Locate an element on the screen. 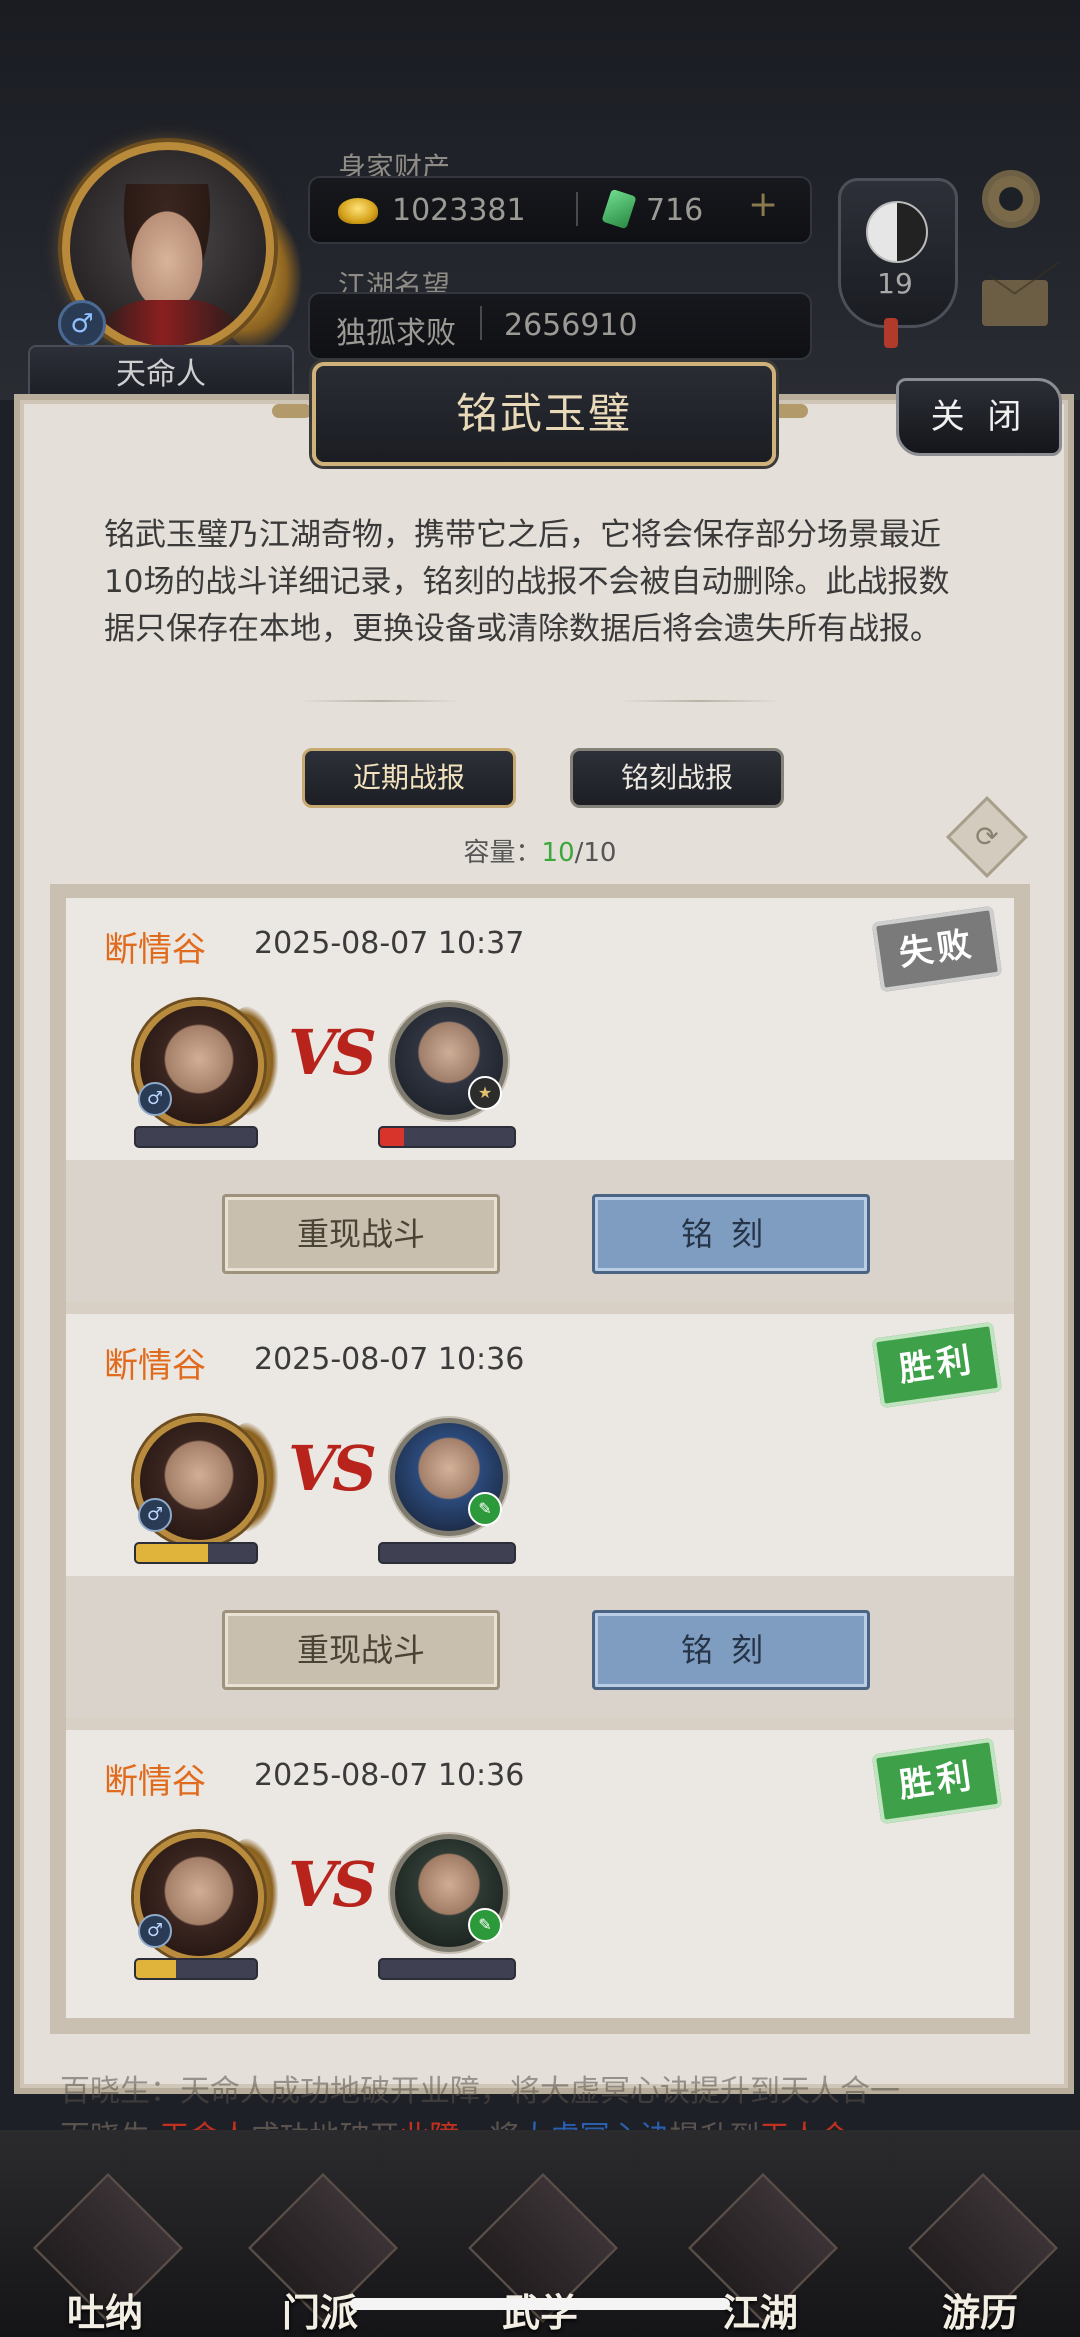  result-stamp: 失败 is located at coordinates (937, 949).